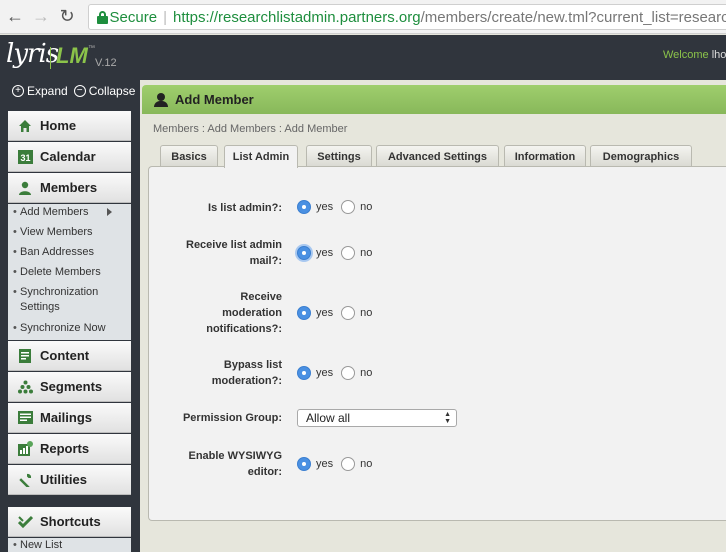  I want to click on welcome-user: lho, so click(719, 55).